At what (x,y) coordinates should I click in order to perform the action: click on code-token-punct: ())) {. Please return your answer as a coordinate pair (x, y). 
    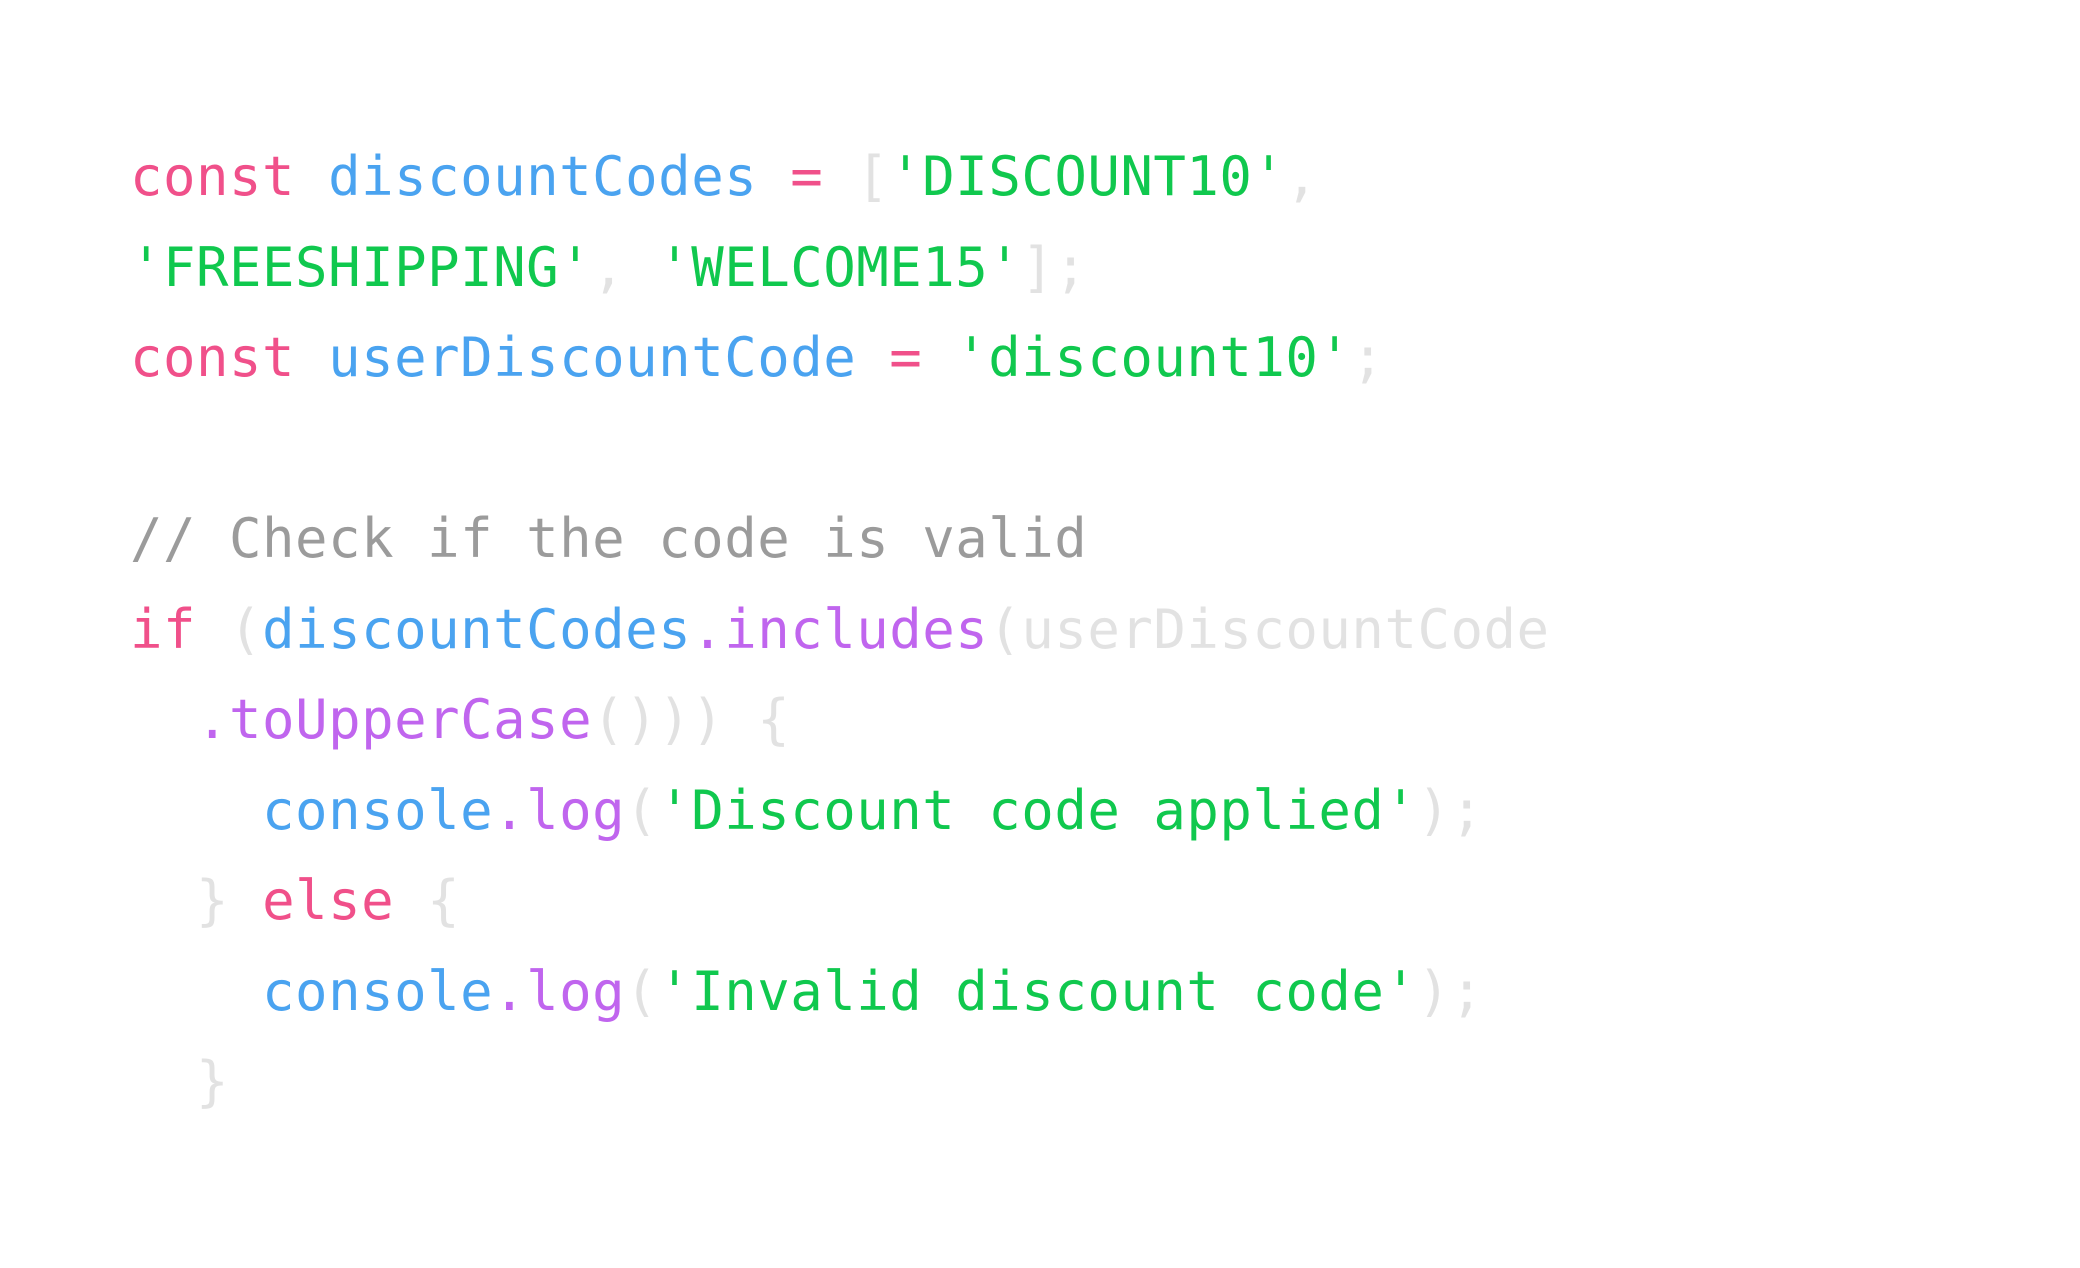
    Looking at the image, I should click on (691, 719).